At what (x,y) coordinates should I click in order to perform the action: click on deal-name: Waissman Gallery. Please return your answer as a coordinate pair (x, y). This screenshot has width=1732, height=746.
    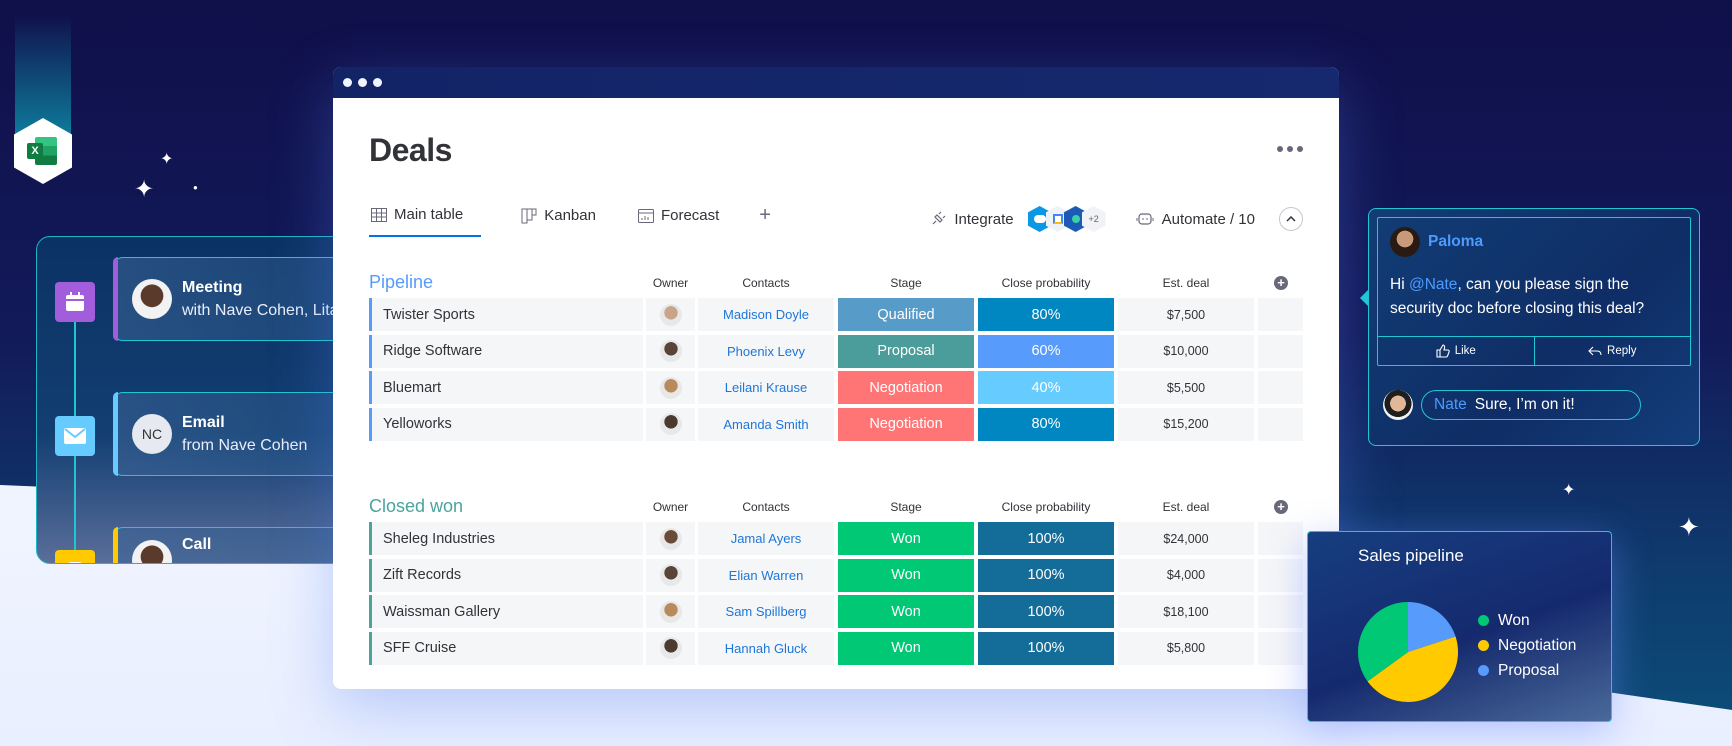
    Looking at the image, I should click on (442, 611).